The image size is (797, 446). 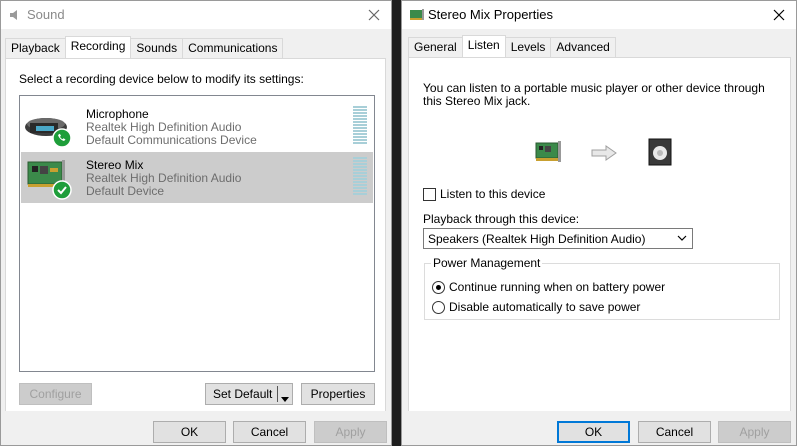 I want to click on listen-checkbox: Listen to this device, so click(x=484, y=194).